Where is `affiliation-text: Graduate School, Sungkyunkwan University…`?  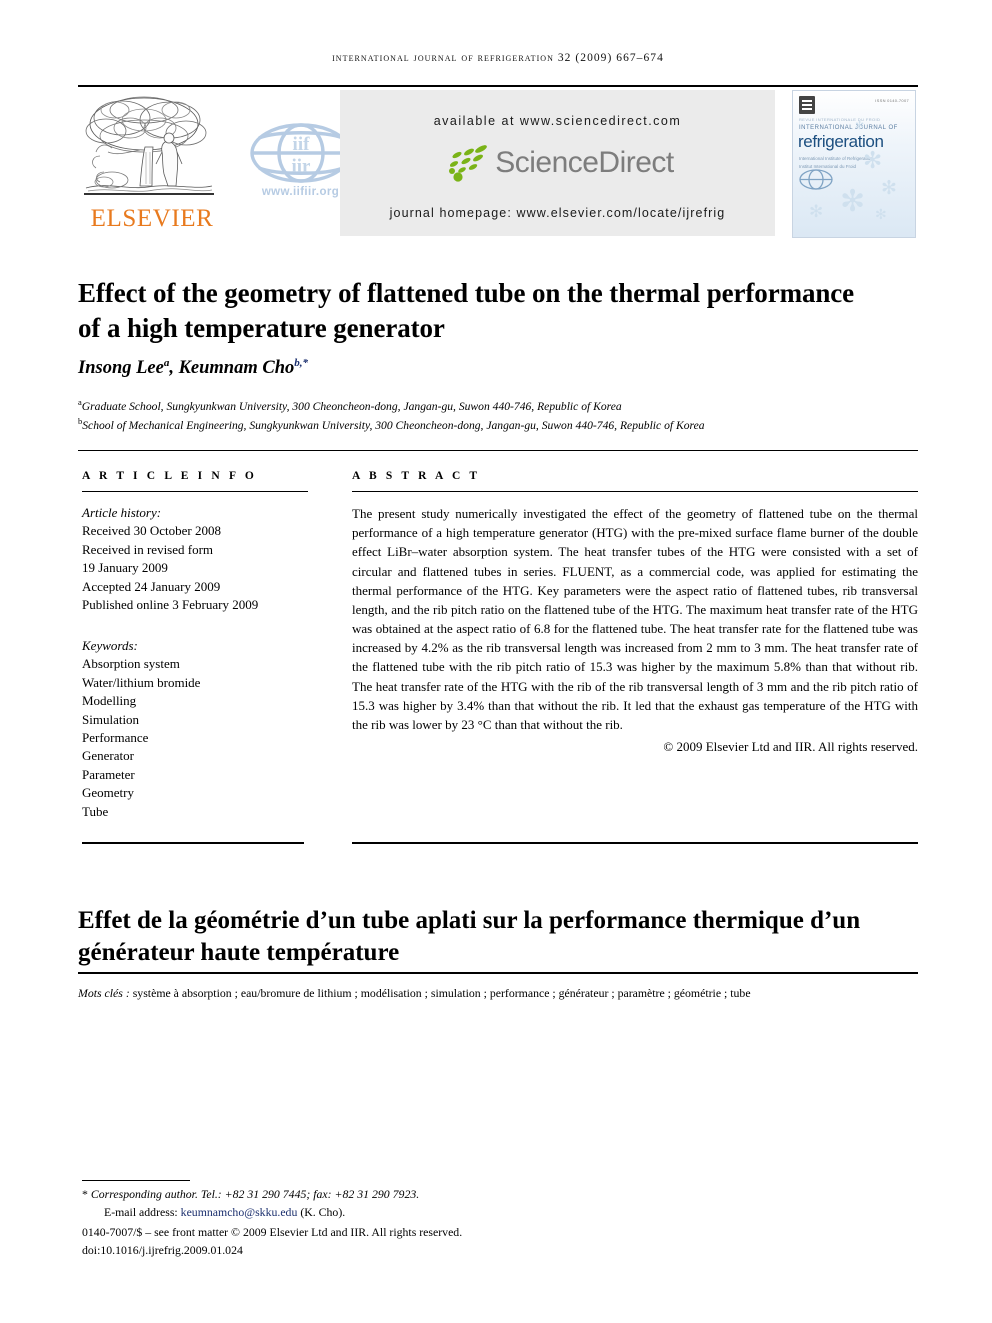 affiliation-text: Graduate School, Sungkyunkwan University… is located at coordinates (351, 406).